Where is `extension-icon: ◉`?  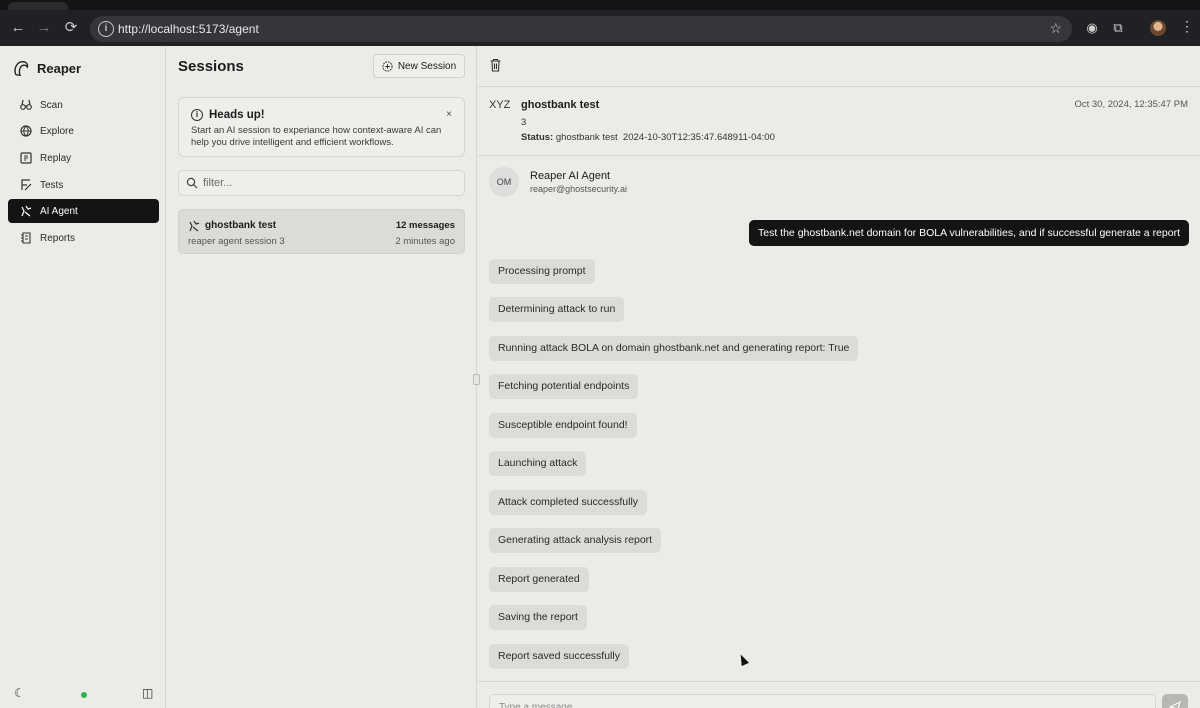
extension-icon: ◉ is located at coordinates (1092, 28).